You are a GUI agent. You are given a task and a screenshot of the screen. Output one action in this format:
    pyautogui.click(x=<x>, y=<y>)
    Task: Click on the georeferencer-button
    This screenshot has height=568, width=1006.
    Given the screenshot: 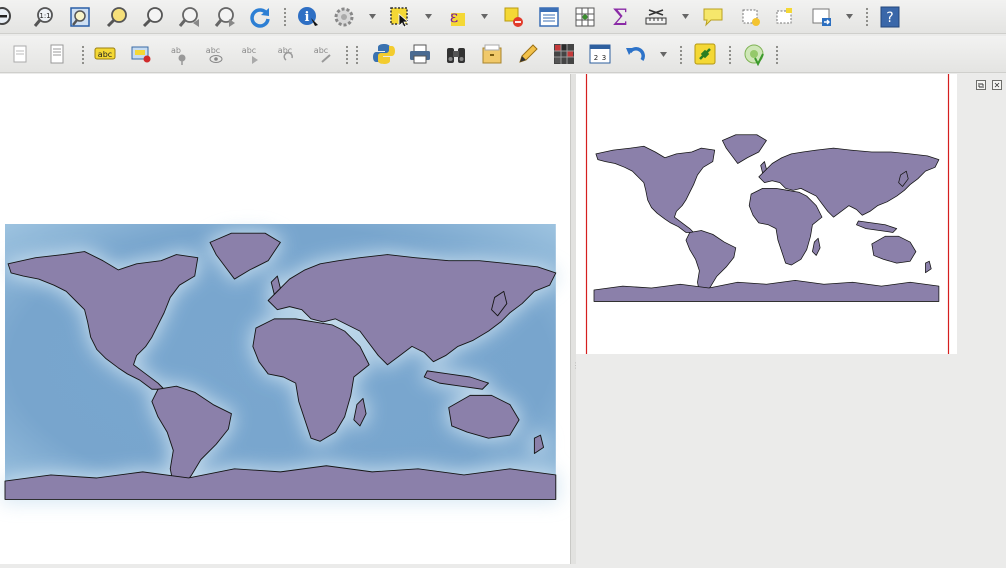 What is the action you would take?
    pyautogui.click(x=754, y=54)
    